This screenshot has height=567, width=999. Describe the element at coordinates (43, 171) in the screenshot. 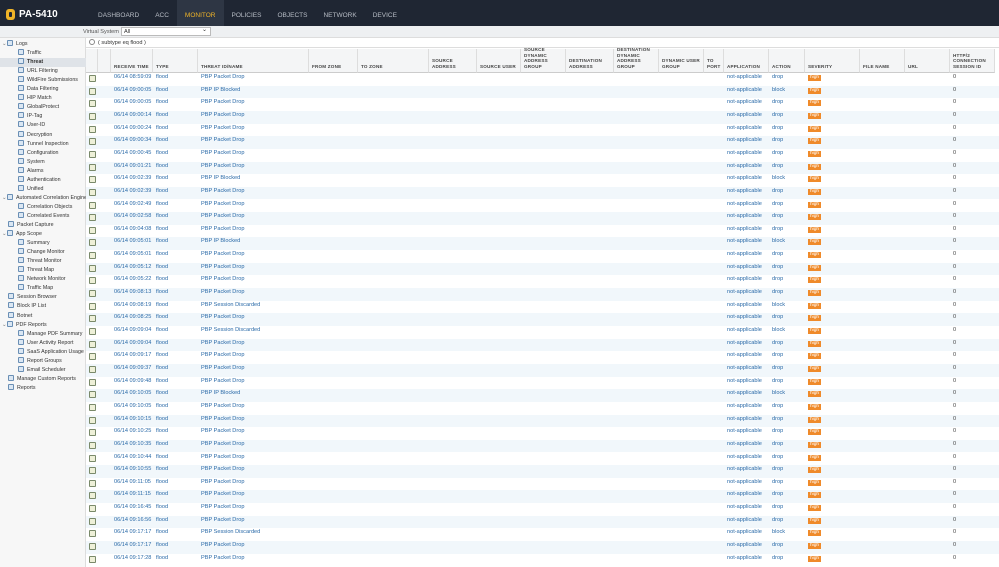

I see `sidebar-item-alarms: Alarms` at that location.